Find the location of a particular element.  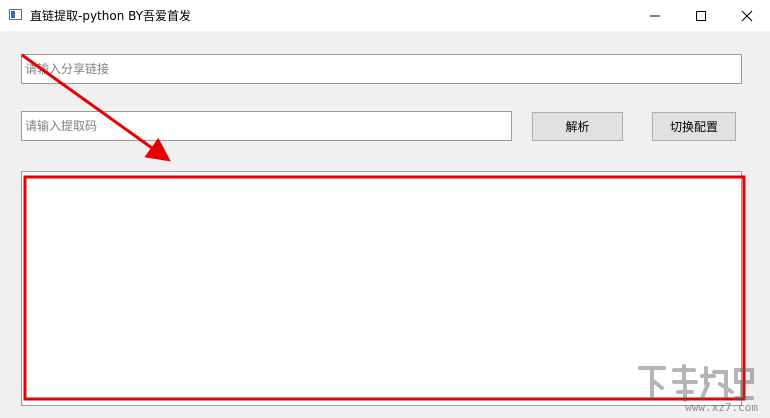

annotation-arrow is located at coordinates (96, 107).